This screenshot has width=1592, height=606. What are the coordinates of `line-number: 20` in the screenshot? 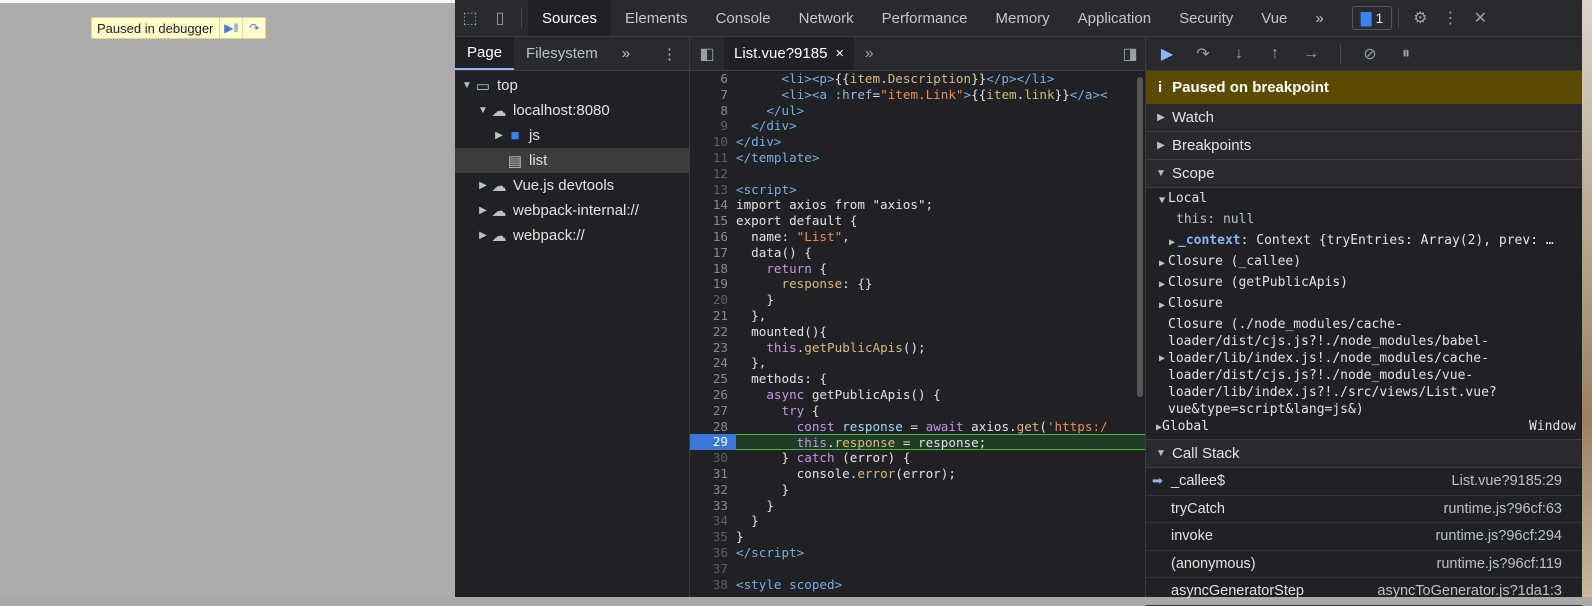 It's located at (713, 300).